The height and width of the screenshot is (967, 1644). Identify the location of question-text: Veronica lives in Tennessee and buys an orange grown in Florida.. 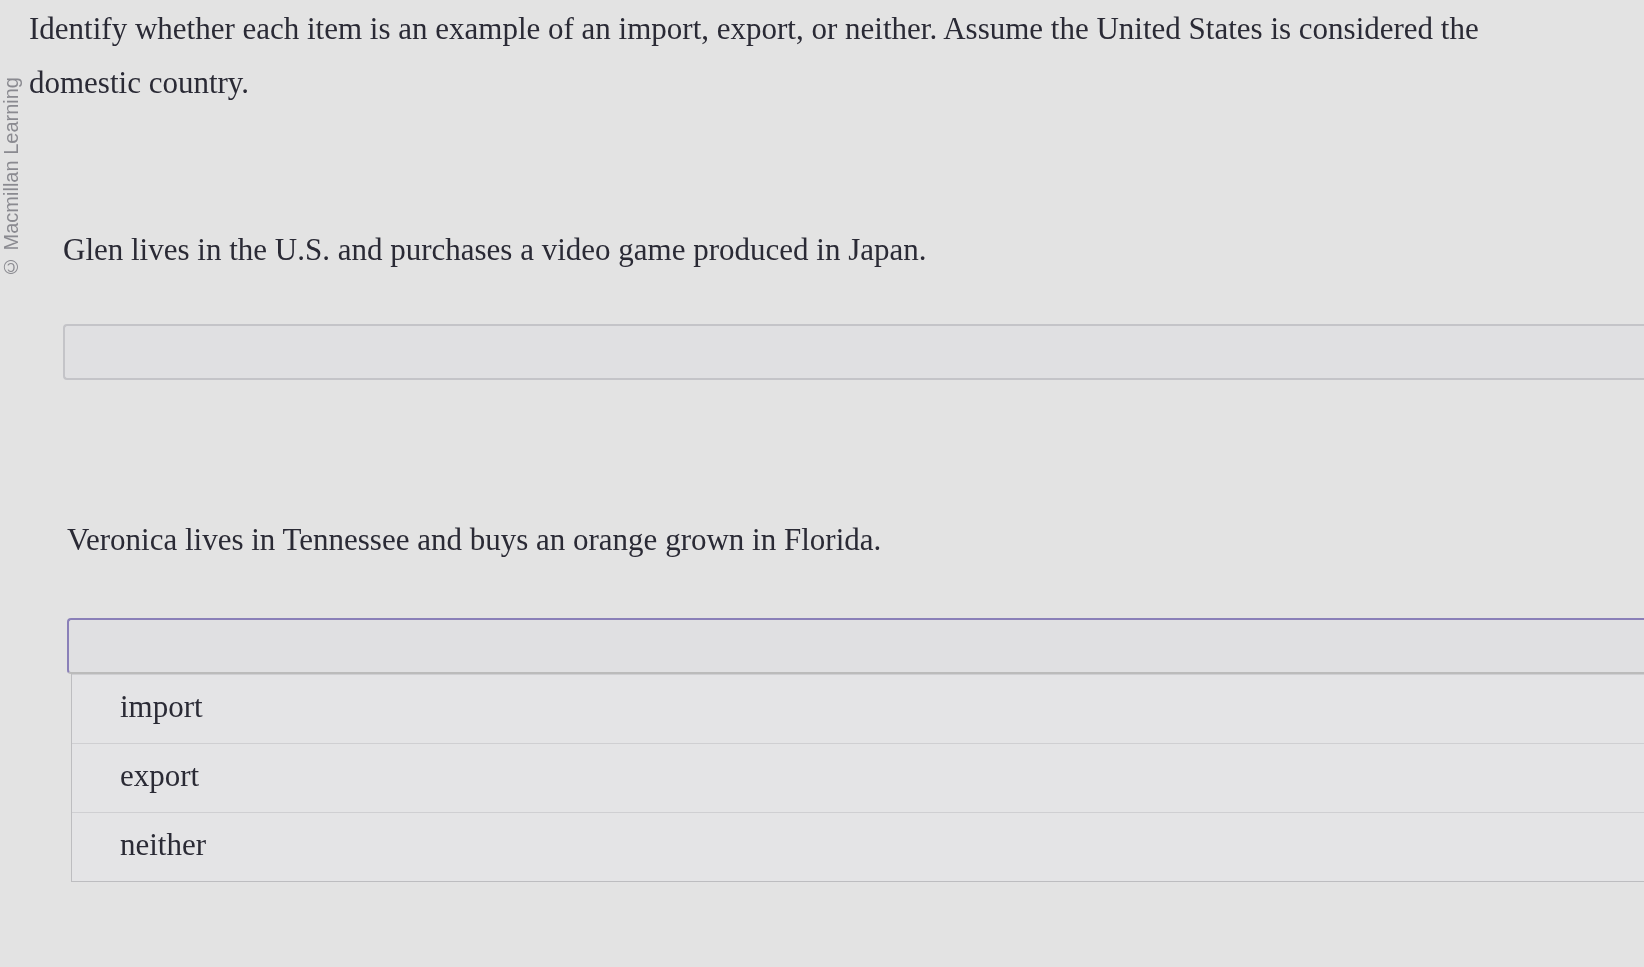
(475, 540).